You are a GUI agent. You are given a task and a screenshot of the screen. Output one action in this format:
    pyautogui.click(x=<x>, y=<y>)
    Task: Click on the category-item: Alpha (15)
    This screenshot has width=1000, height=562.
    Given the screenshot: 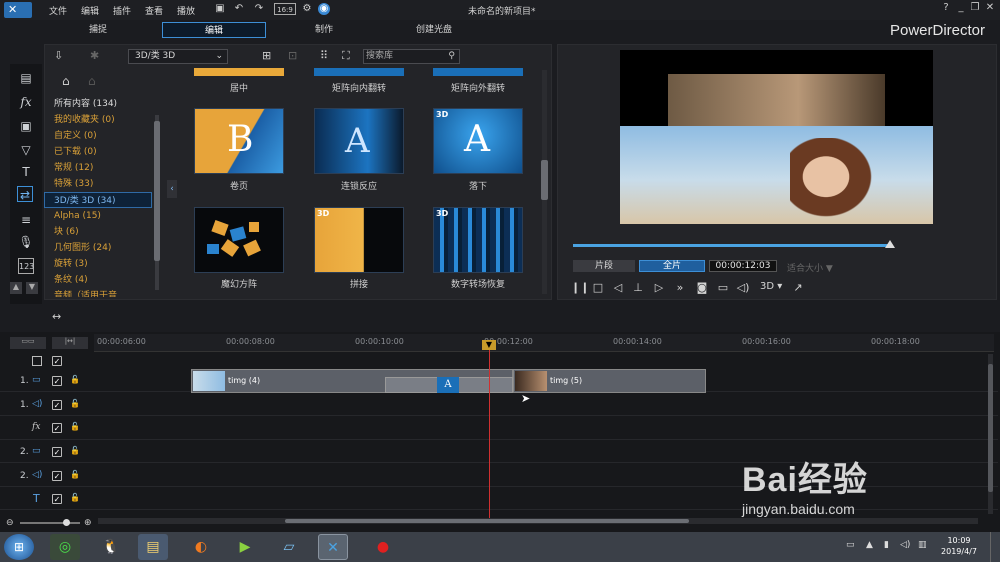 What is the action you would take?
    pyautogui.click(x=106, y=216)
    